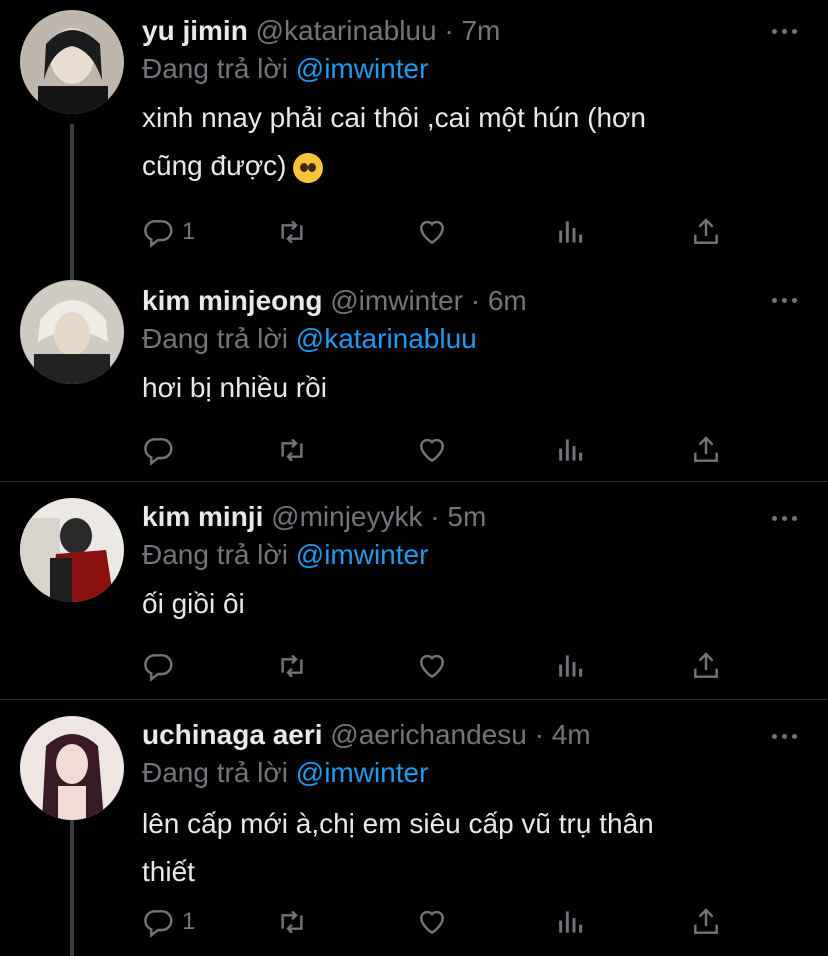  I want to click on timestamp: 4m, so click(571, 734).